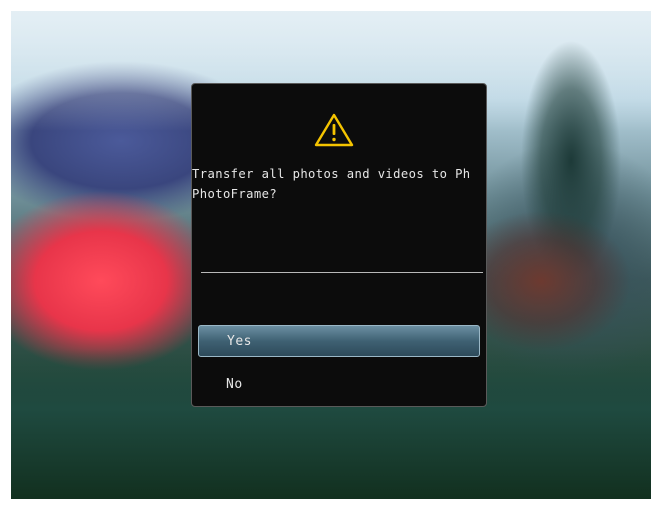  What do you see at coordinates (339, 385) in the screenshot?
I see `no-option: No` at bounding box center [339, 385].